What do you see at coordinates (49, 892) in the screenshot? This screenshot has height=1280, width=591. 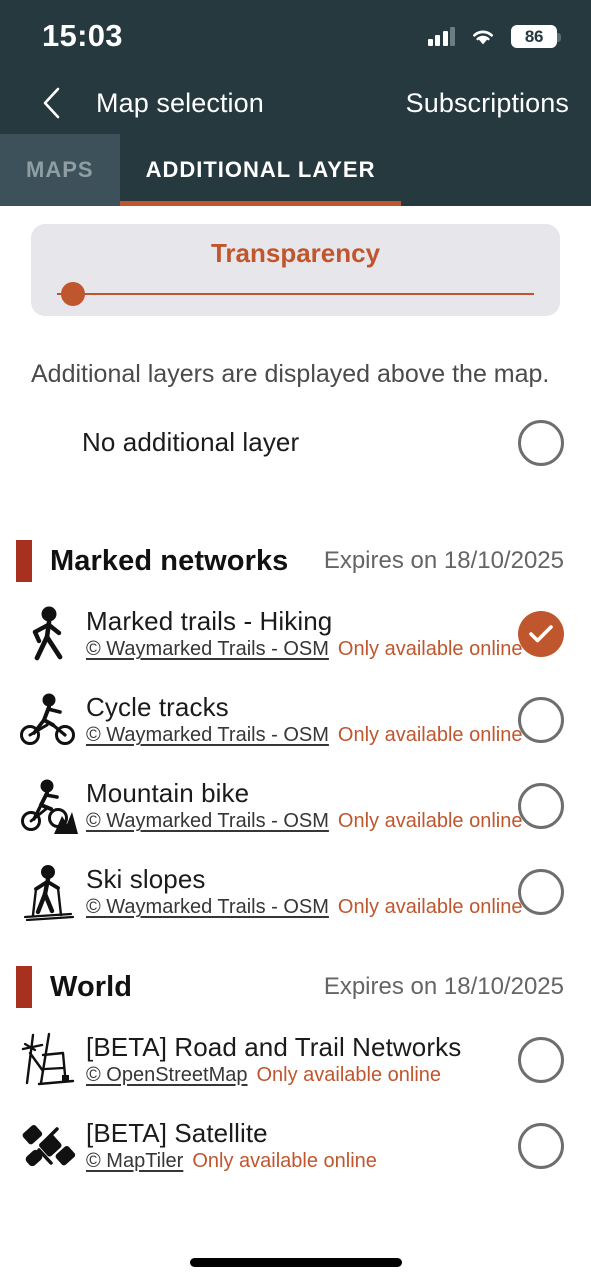 I see `skier-icon` at bounding box center [49, 892].